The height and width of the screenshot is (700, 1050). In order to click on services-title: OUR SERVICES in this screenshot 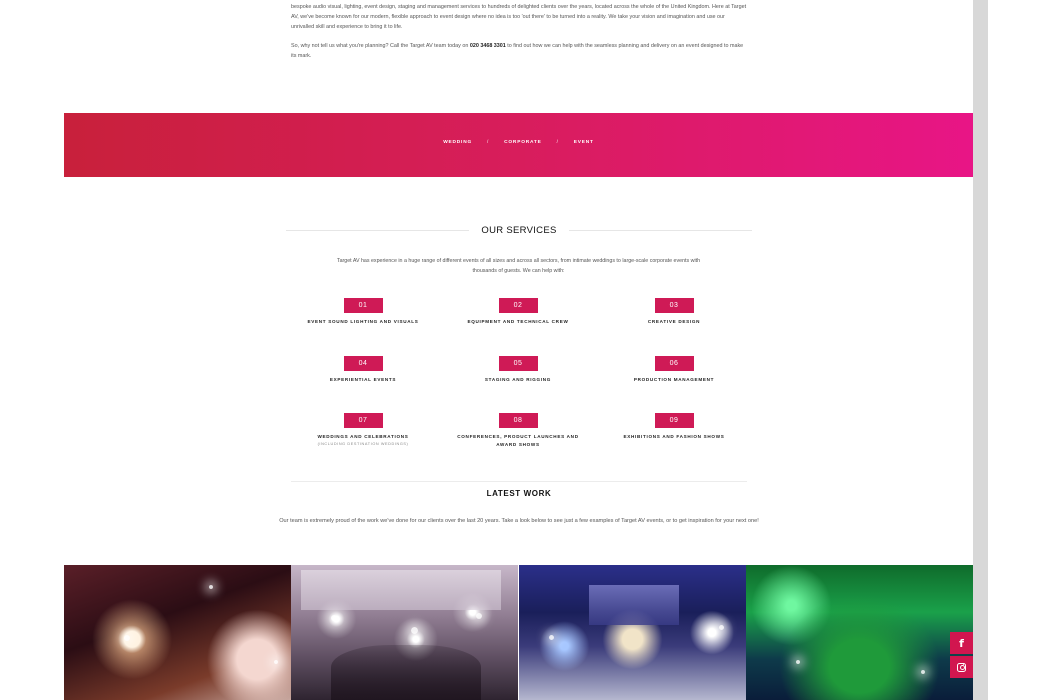, I will do `click(519, 230)`.